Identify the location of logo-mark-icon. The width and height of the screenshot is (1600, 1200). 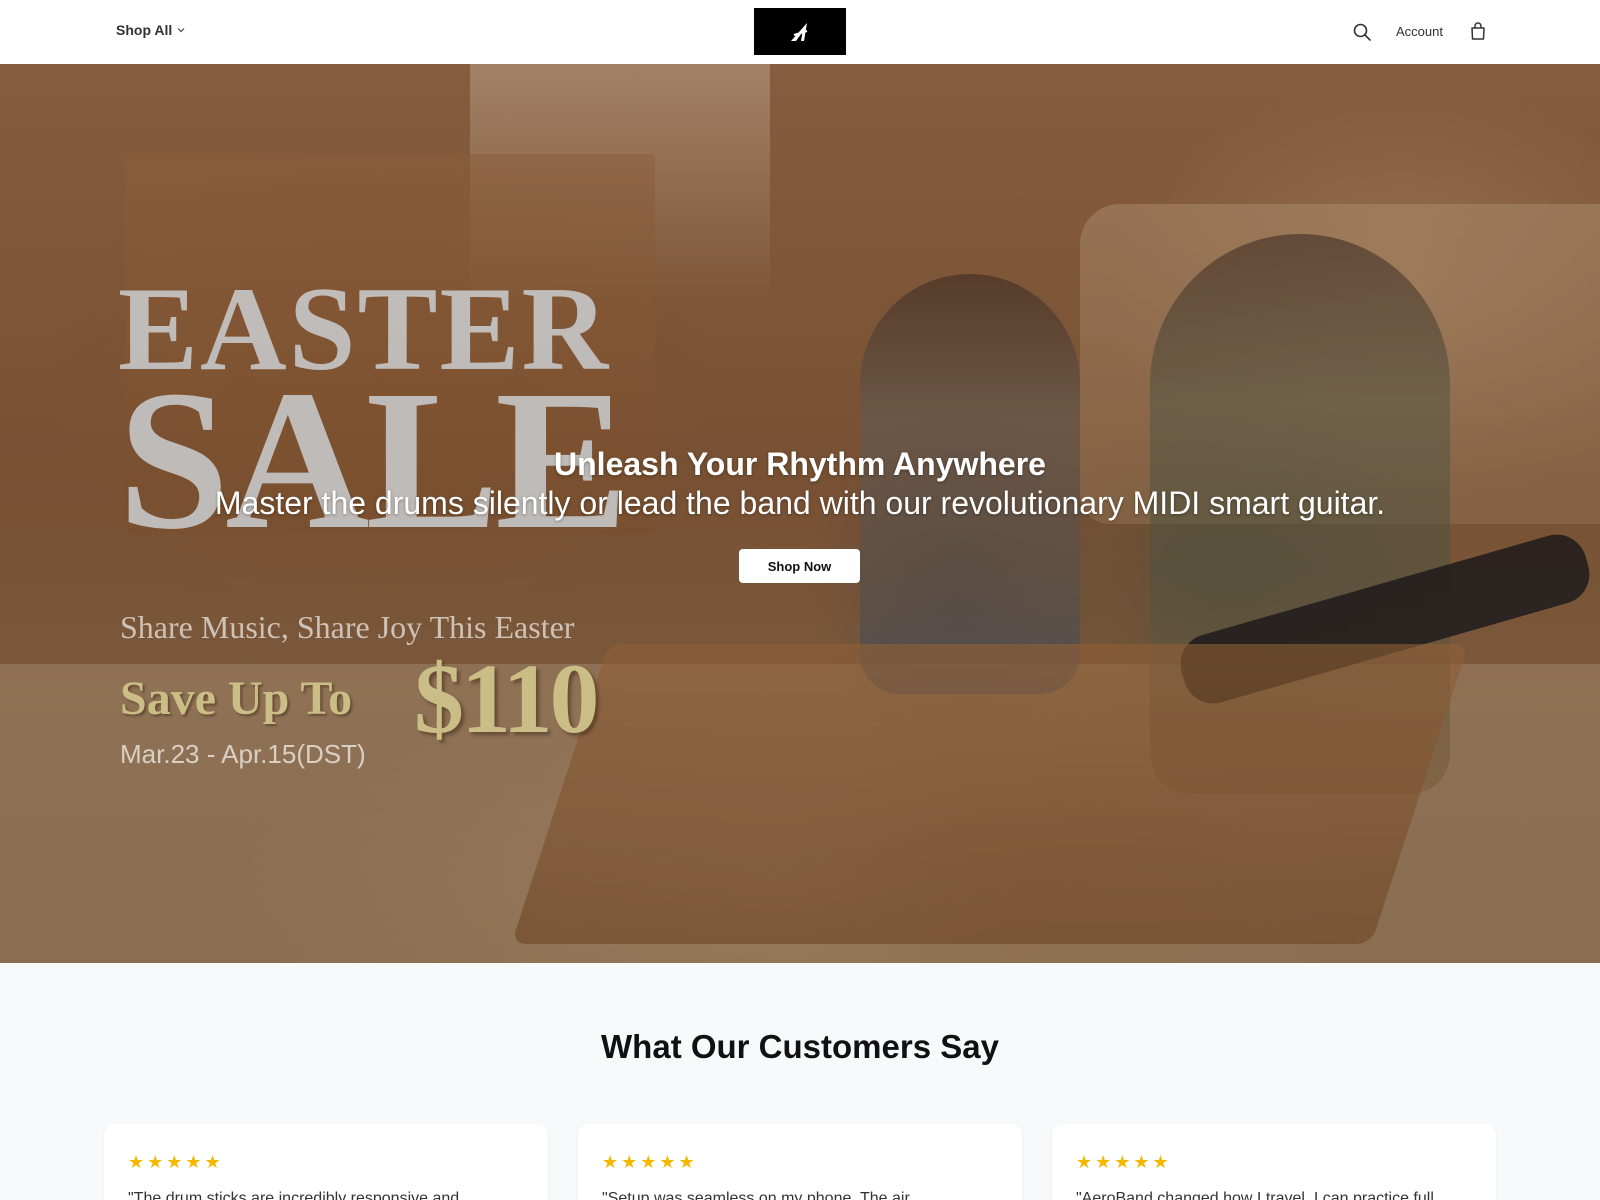
(799, 31).